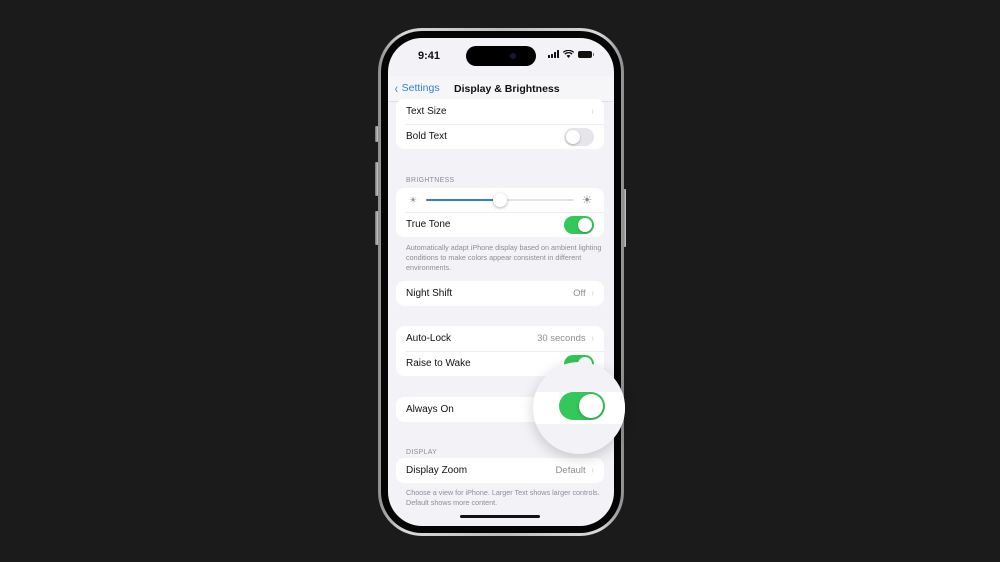 The image size is (1000, 562). I want to click on night-shift-value: Off, so click(579, 293).